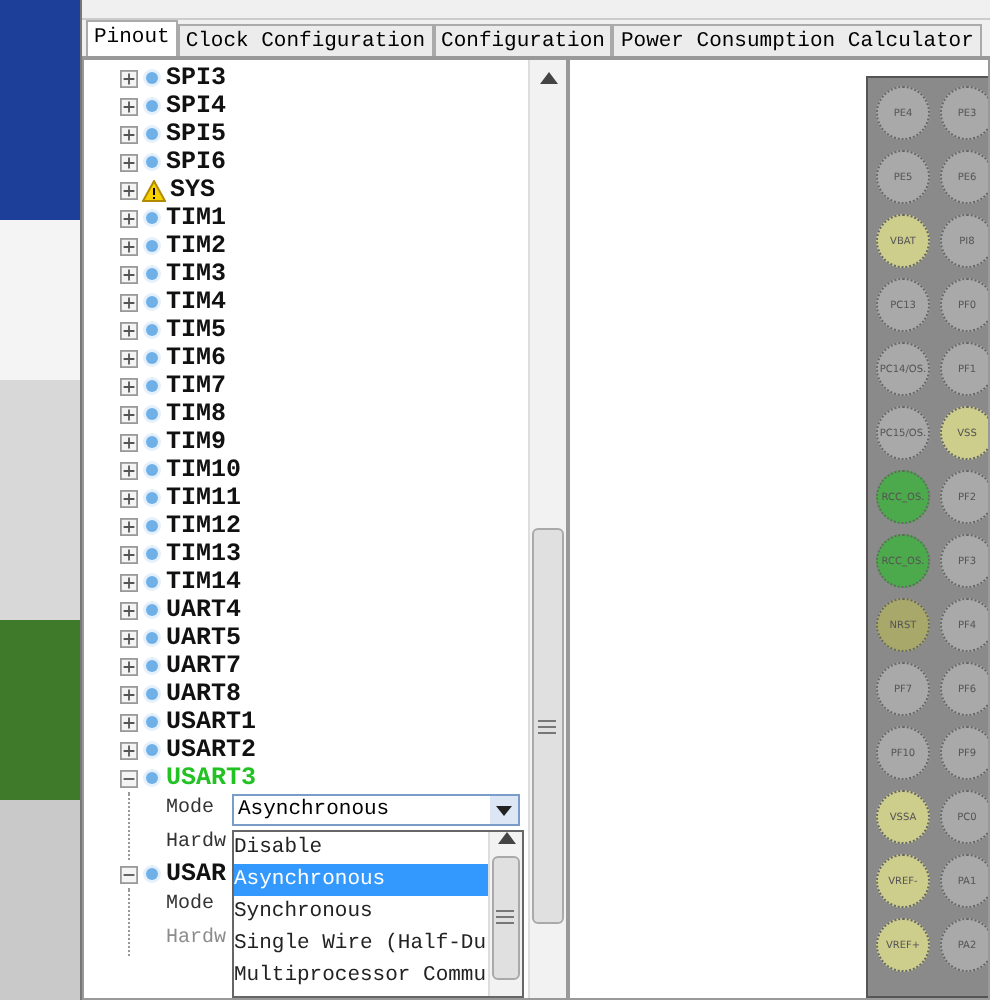  What do you see at coordinates (361, 911) in the screenshot?
I see `dropdown-option: Synchronous` at bounding box center [361, 911].